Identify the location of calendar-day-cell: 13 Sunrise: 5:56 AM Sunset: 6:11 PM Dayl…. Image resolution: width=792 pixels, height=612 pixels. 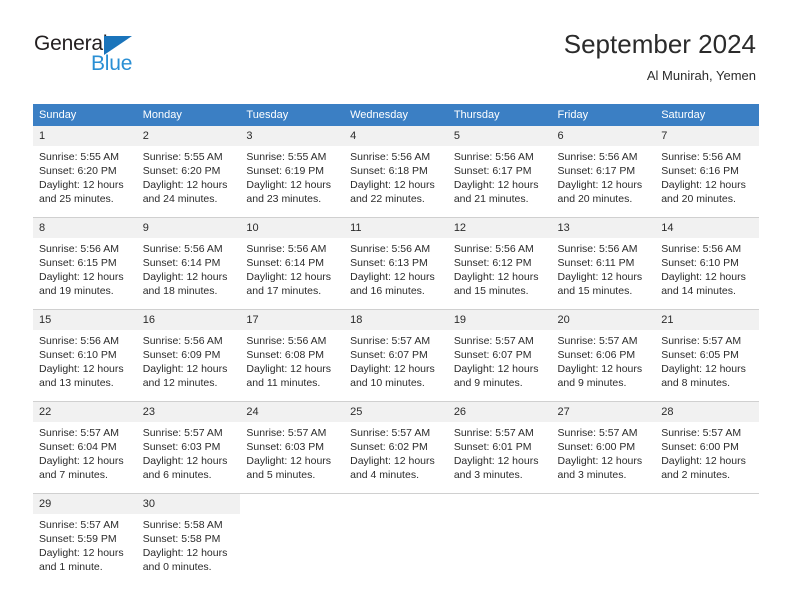
(603, 263).